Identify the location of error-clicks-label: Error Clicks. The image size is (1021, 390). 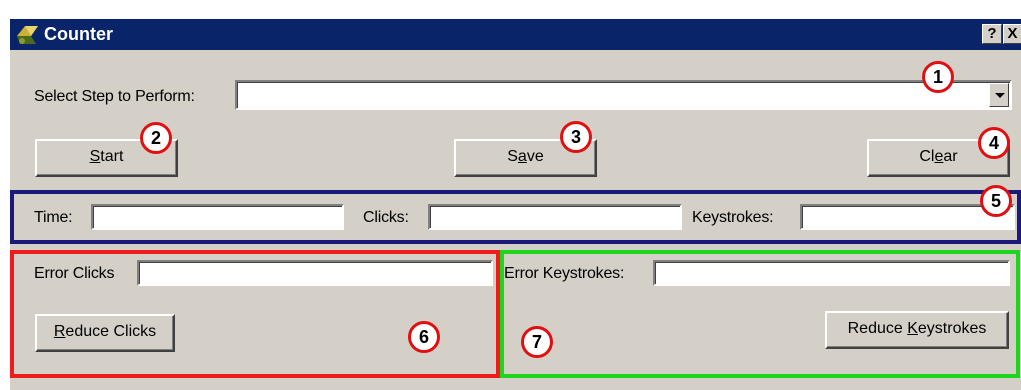
(74, 273).